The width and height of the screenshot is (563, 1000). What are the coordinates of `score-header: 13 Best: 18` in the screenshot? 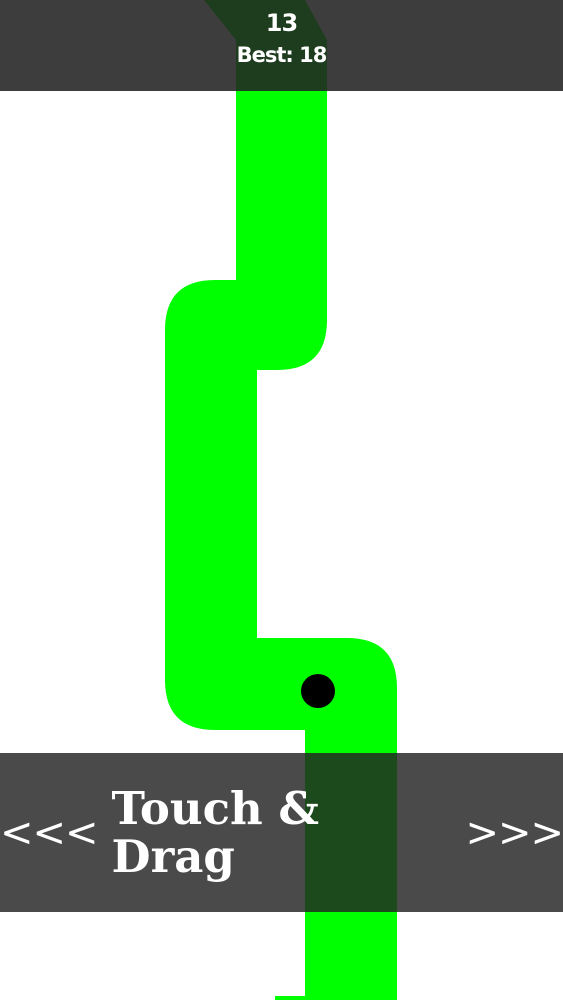 It's located at (281, 45).